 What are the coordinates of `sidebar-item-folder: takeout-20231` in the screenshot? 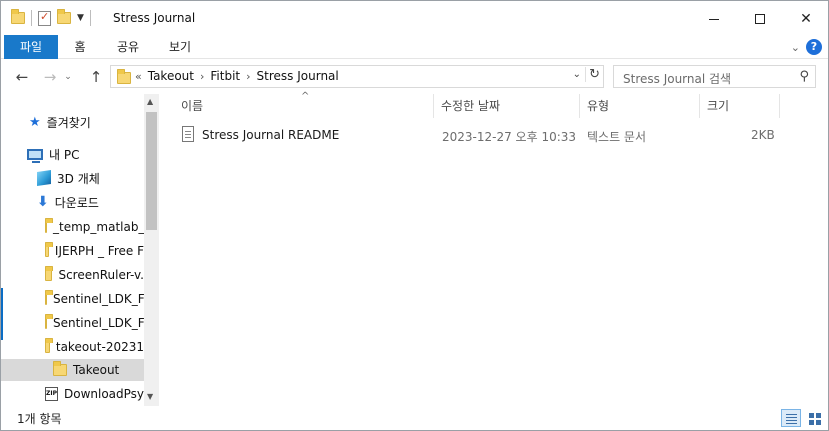 It's located at (72, 347).